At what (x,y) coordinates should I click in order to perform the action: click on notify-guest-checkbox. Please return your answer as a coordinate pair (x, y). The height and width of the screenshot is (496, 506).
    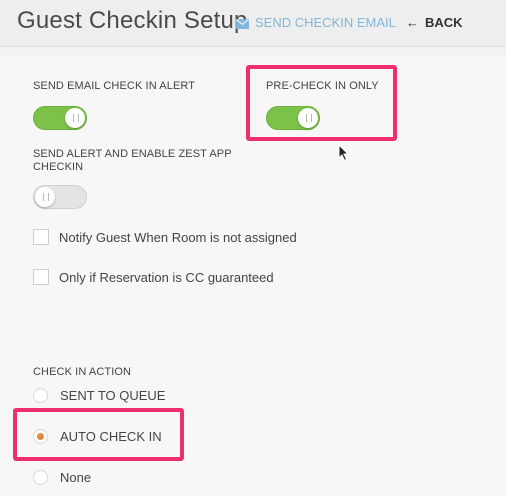
    Looking at the image, I should click on (41, 237).